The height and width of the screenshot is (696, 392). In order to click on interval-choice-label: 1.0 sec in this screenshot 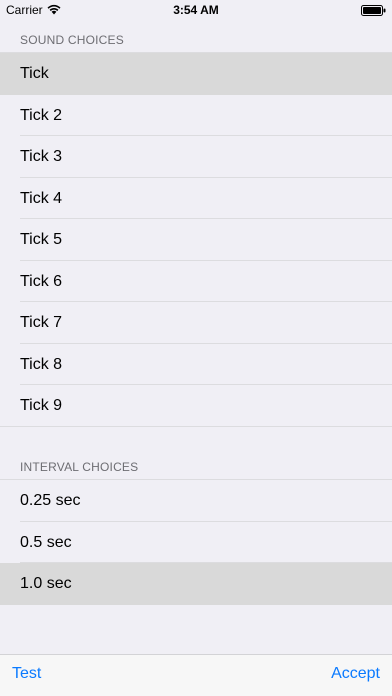, I will do `click(46, 583)`.